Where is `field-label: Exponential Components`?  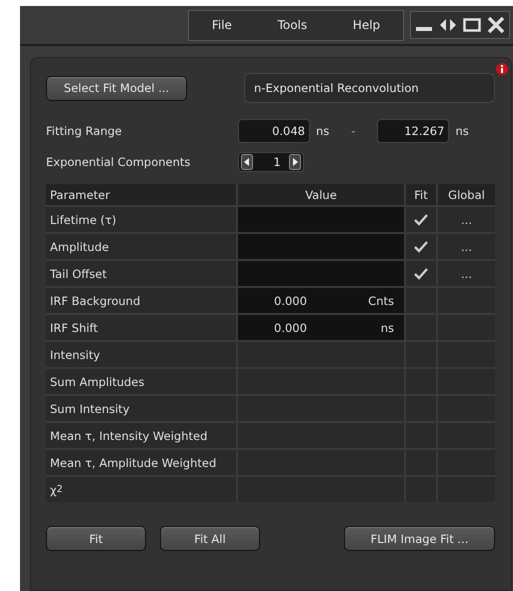
field-label: Exponential Components is located at coordinates (119, 162).